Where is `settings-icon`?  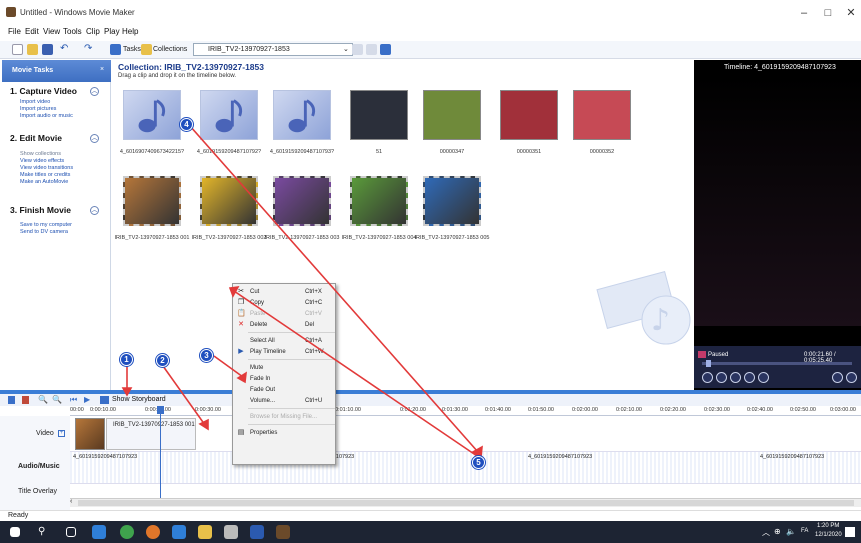 settings-icon is located at coordinates (231, 532).